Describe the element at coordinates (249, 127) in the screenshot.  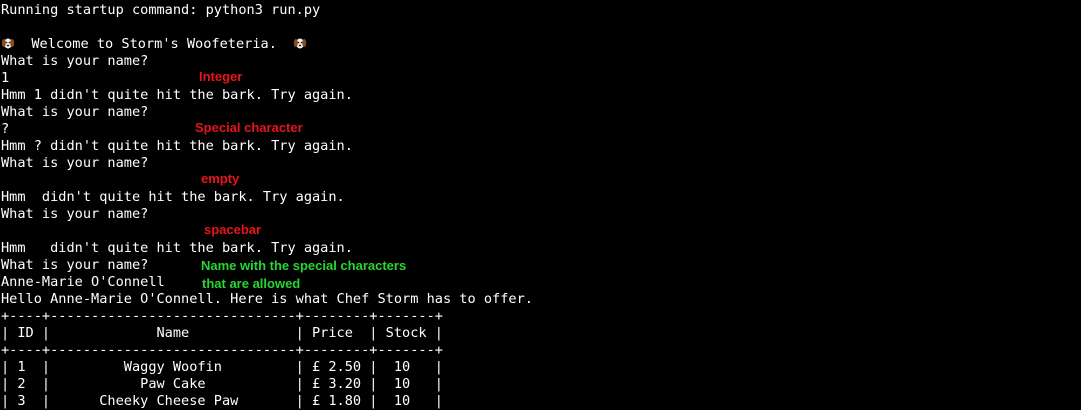
I see `annotation-special-character: Special character` at that location.